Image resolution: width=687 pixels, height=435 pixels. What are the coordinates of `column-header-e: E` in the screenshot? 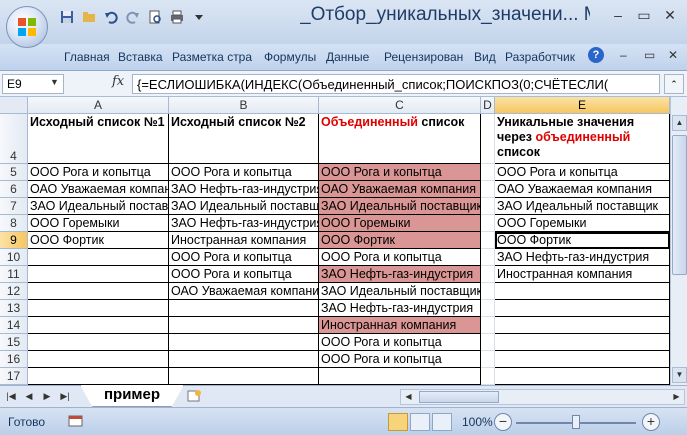 It's located at (582, 105).